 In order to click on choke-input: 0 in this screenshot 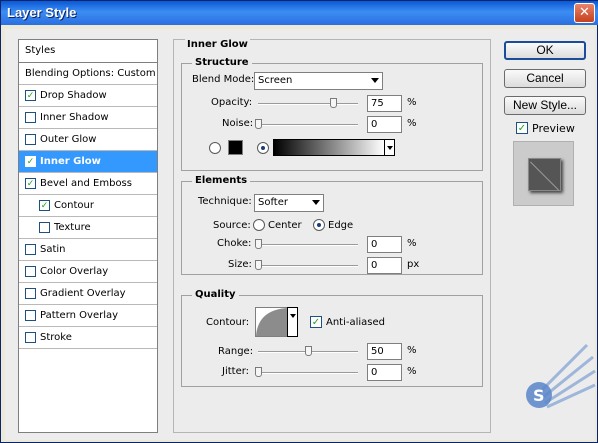, I will do `click(384, 244)`.